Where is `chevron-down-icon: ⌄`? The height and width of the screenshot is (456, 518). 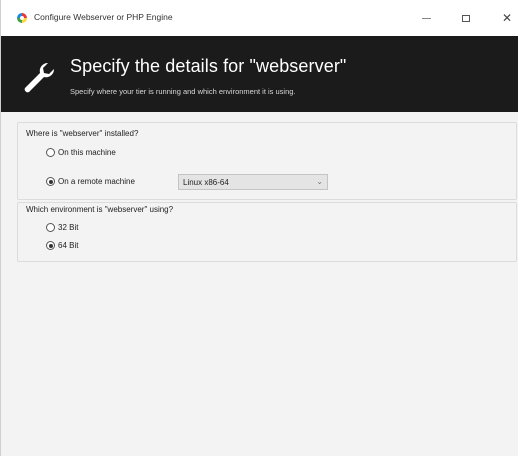
chevron-down-icon: ⌄ is located at coordinates (319, 181).